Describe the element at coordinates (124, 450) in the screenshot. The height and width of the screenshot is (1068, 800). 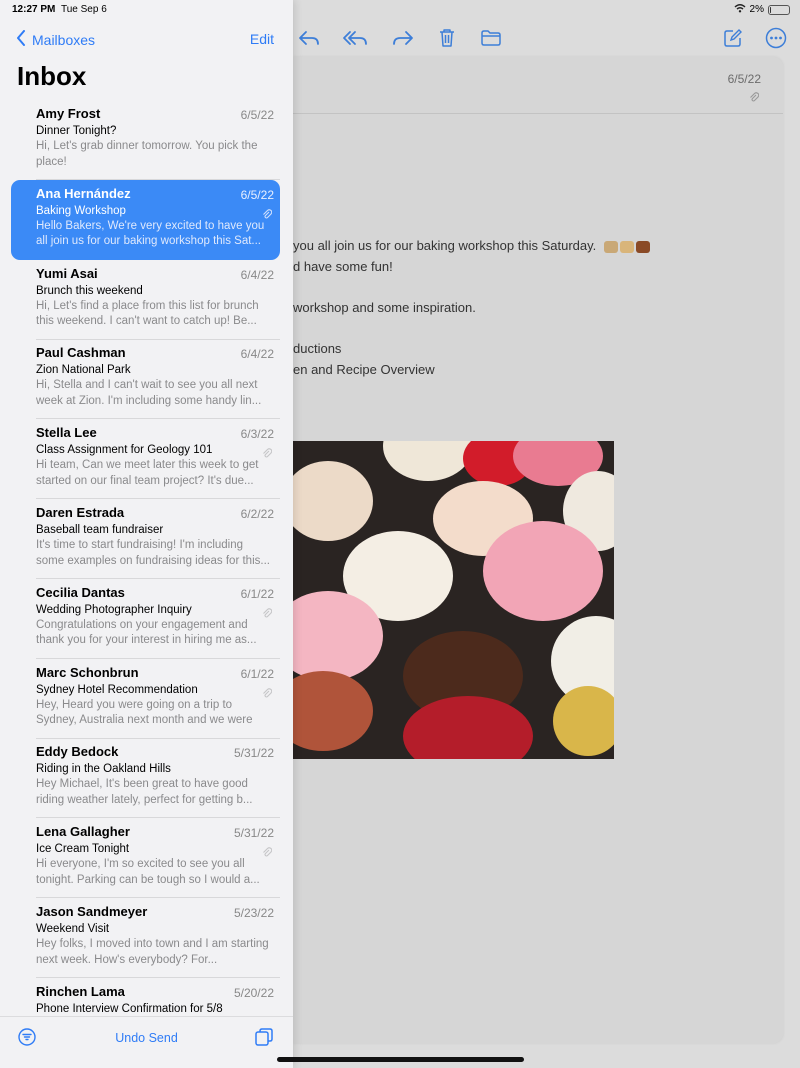
I see `mail-subject: Class Assignment for Geology 101` at that location.